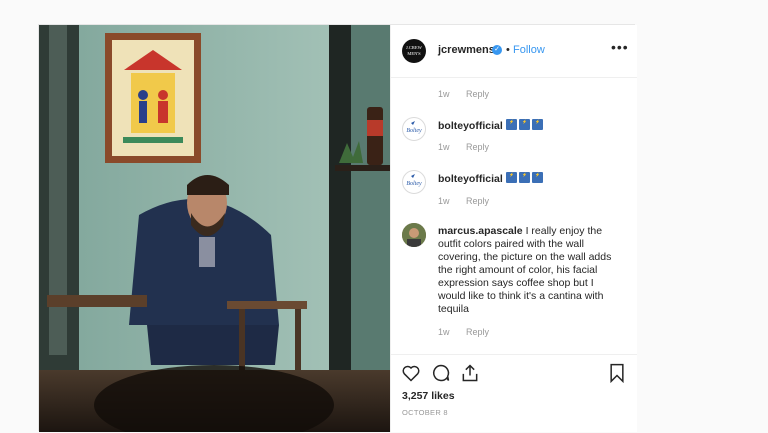 The height and width of the screenshot is (433, 768). I want to click on author-avatar: J.CREW MEN'S, so click(414, 51).